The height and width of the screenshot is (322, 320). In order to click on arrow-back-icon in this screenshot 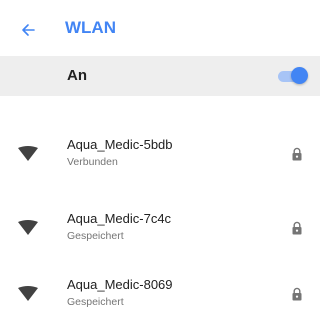, I will do `click(28, 30)`.